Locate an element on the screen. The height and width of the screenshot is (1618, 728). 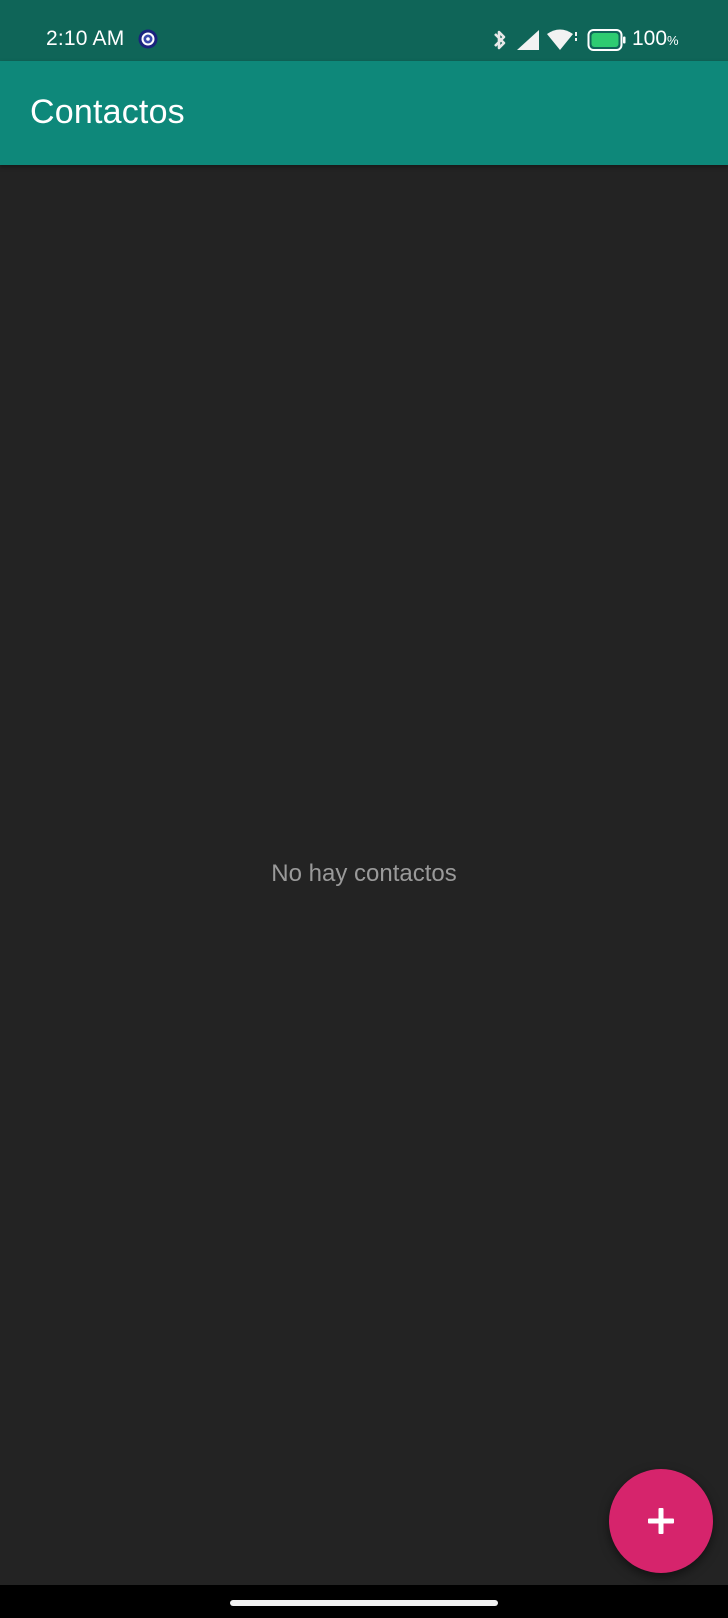
gear-badge-icon is located at coordinates (148, 39).